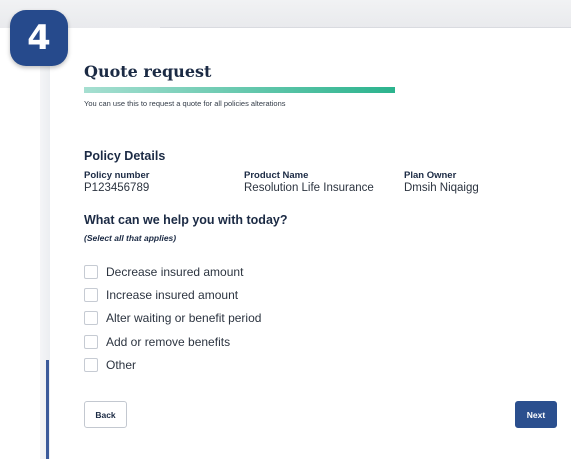 The image size is (571, 459). What do you see at coordinates (365, 27) in the screenshot?
I see `top-divider` at bounding box center [365, 27].